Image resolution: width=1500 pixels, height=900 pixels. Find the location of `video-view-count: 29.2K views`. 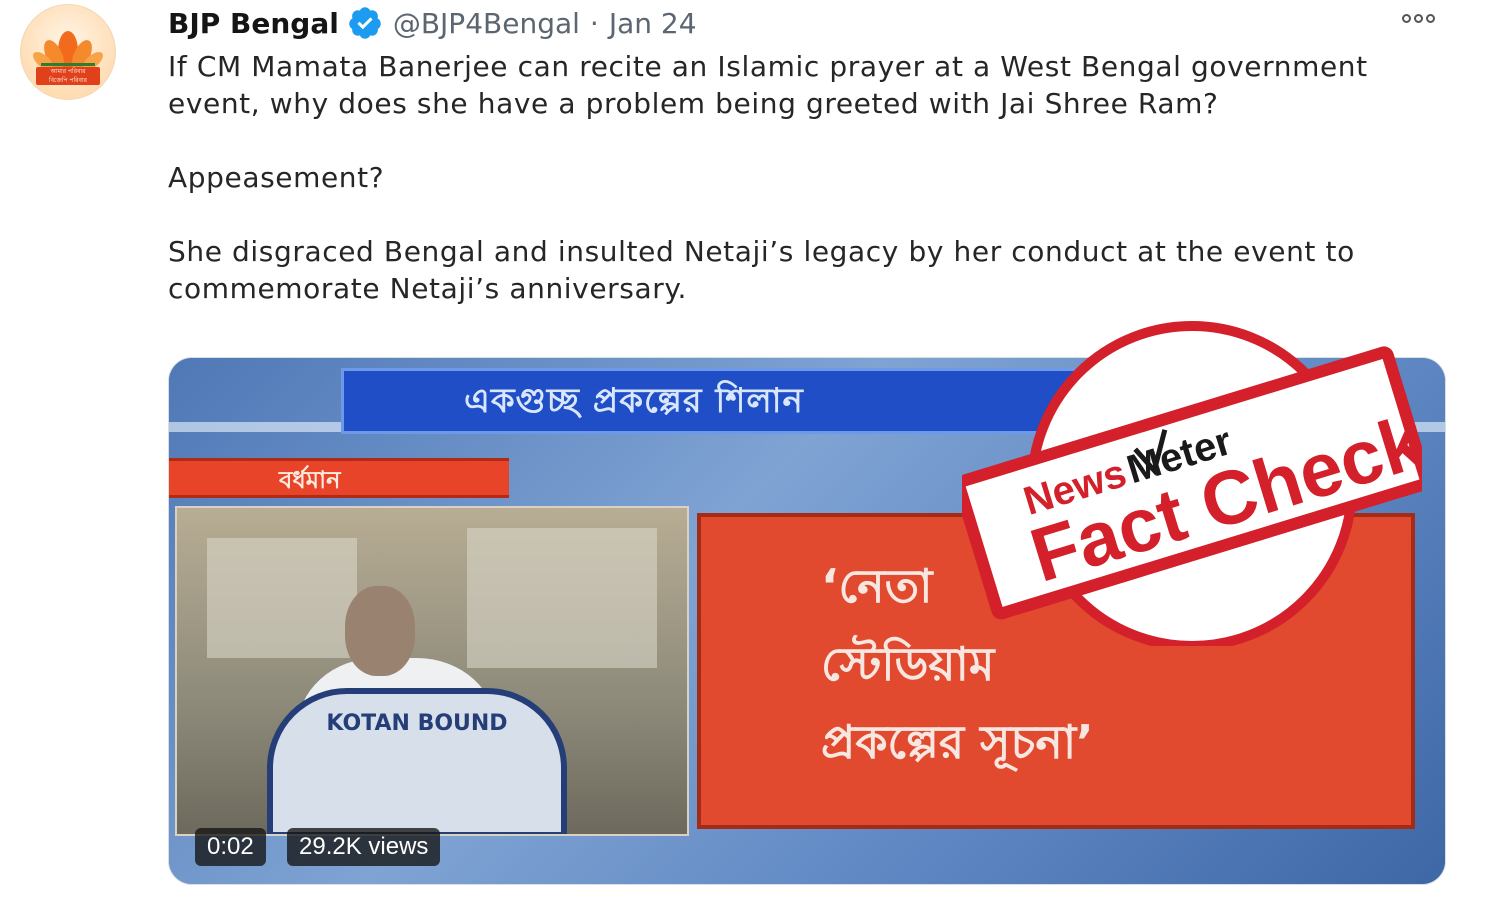

video-view-count: 29.2K views is located at coordinates (364, 847).